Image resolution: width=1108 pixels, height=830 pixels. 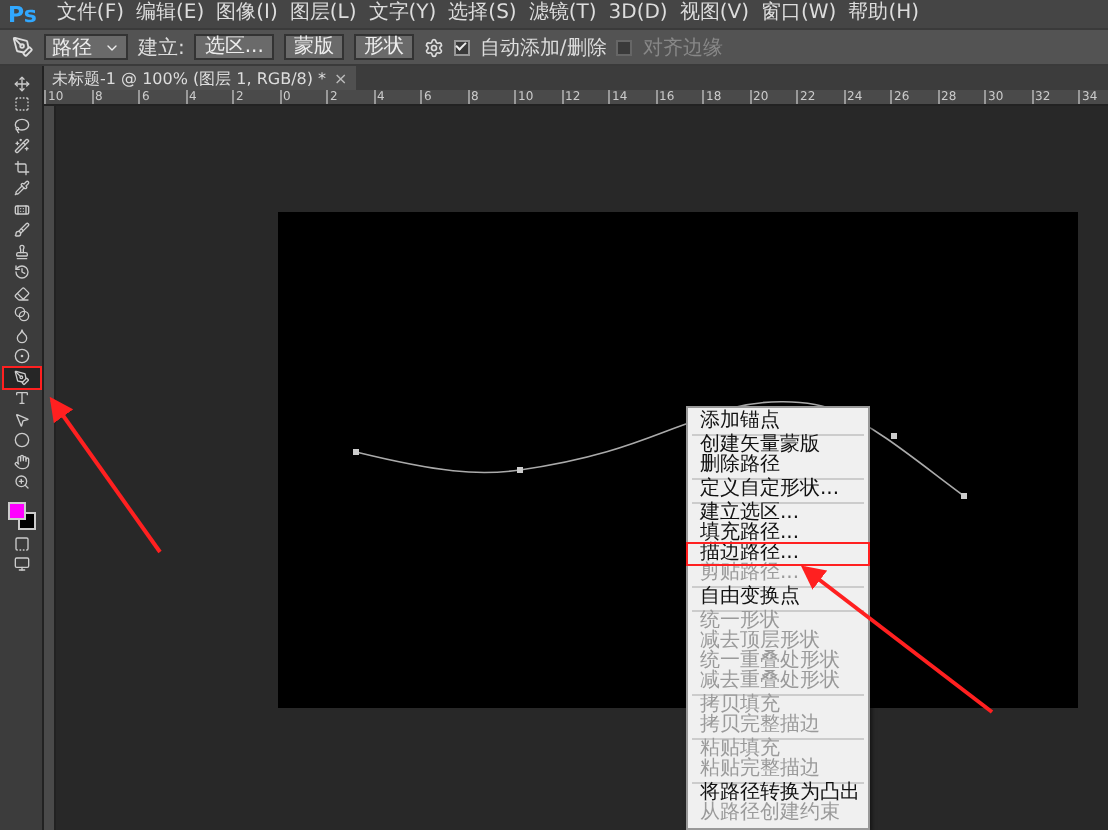 I want to click on pointer-icon, so click(x=21, y=419).